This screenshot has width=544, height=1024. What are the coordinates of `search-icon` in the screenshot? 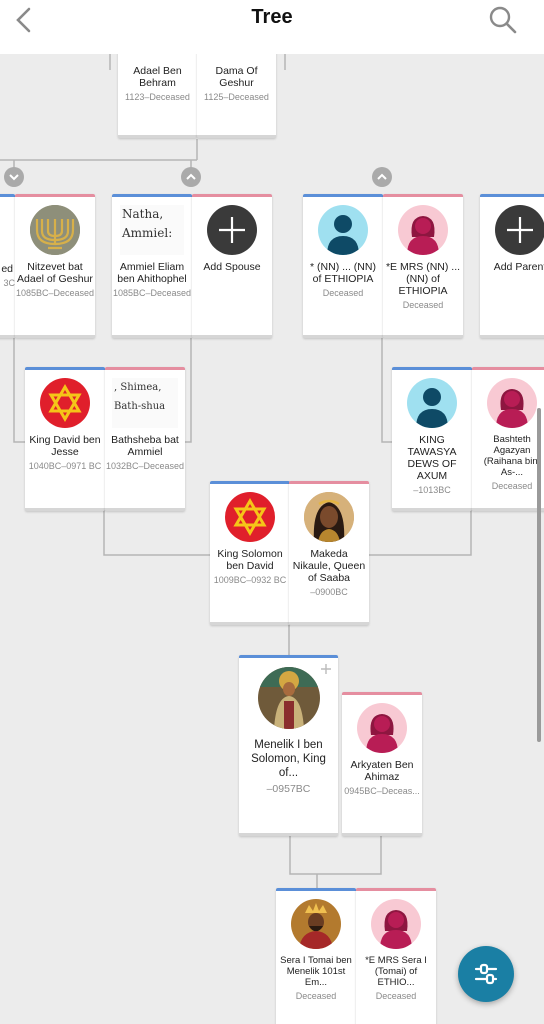 It's located at (503, 20).